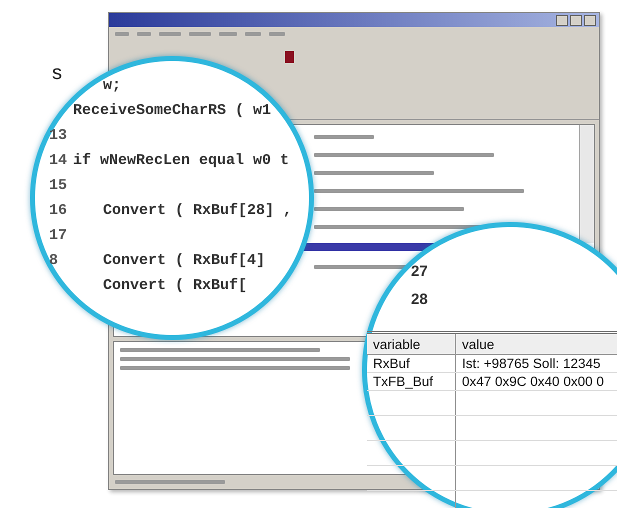  What do you see at coordinates (58, 235) in the screenshot?
I see `line-number: 17` at bounding box center [58, 235].